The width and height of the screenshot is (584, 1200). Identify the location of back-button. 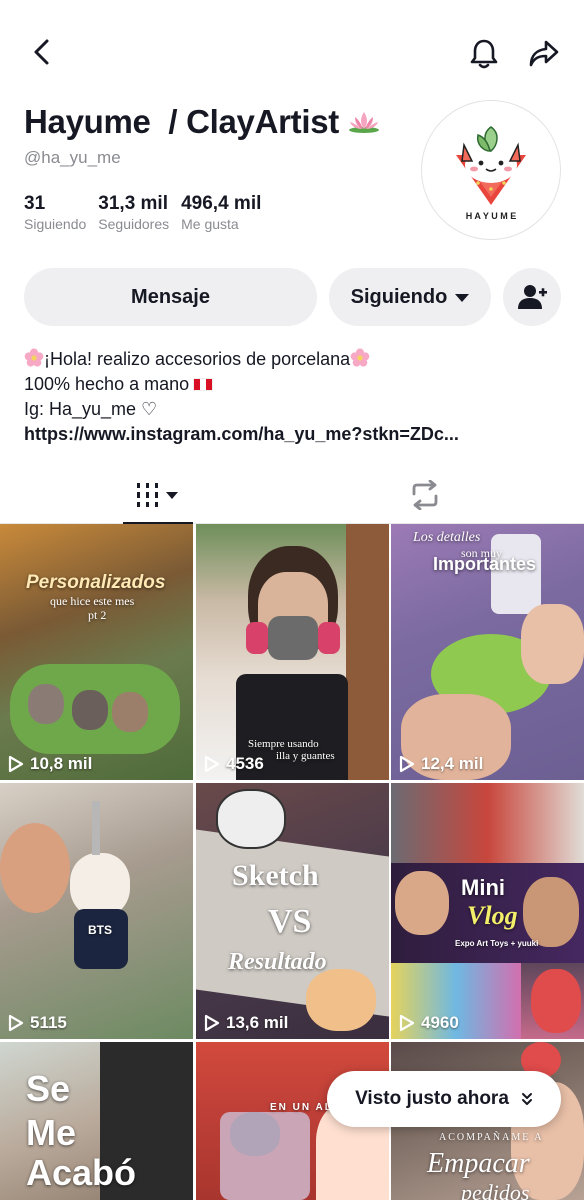
(42, 52).